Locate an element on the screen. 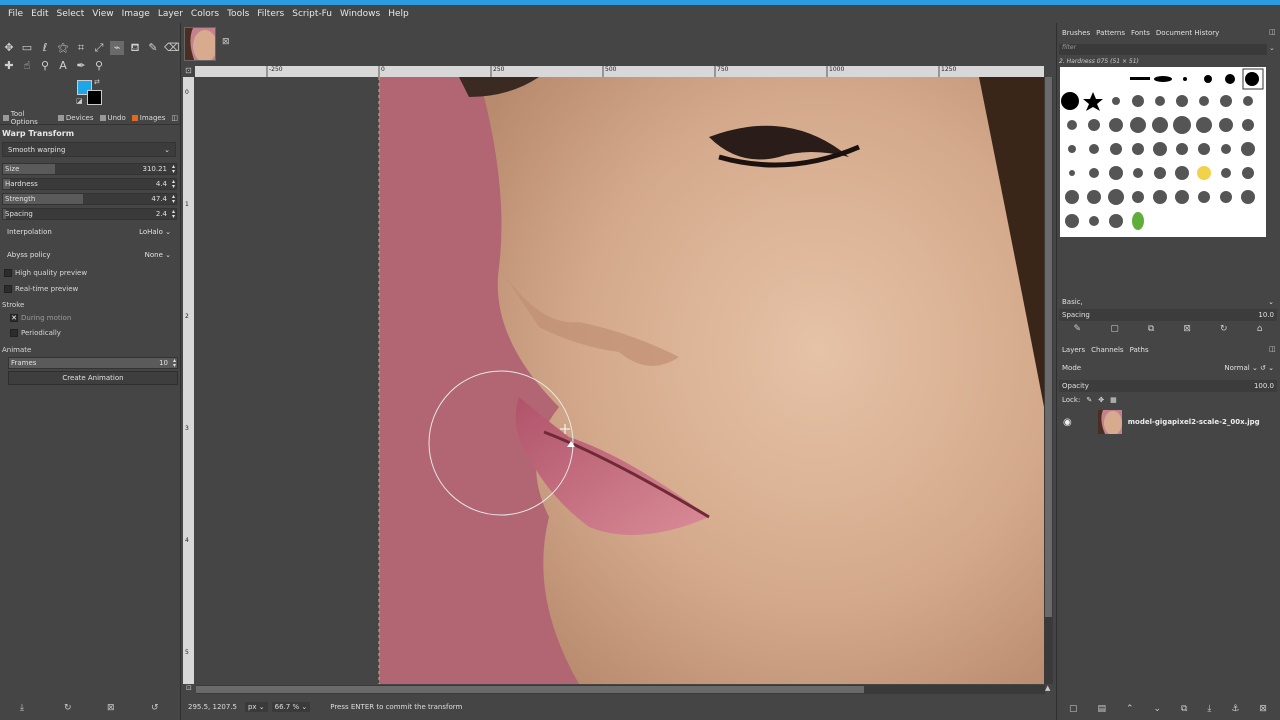  eraser-icon: ⌫ is located at coordinates (172, 48).